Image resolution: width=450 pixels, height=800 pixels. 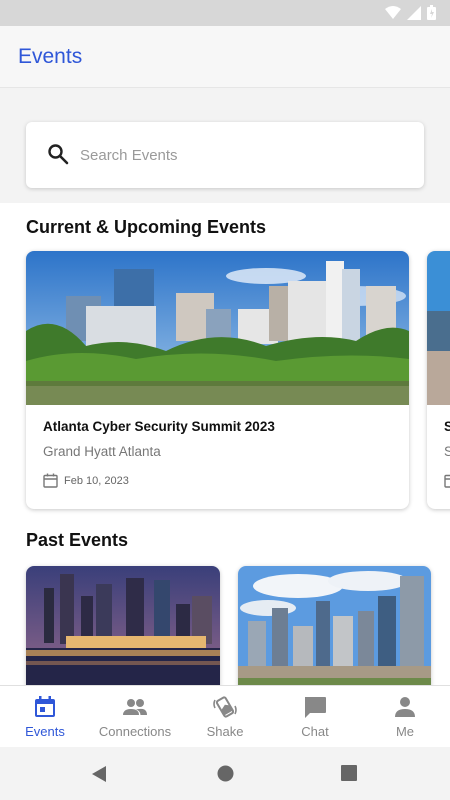 What do you see at coordinates (159, 426) in the screenshot?
I see `event-title: Atlanta Cyber Security Summit 2023` at bounding box center [159, 426].